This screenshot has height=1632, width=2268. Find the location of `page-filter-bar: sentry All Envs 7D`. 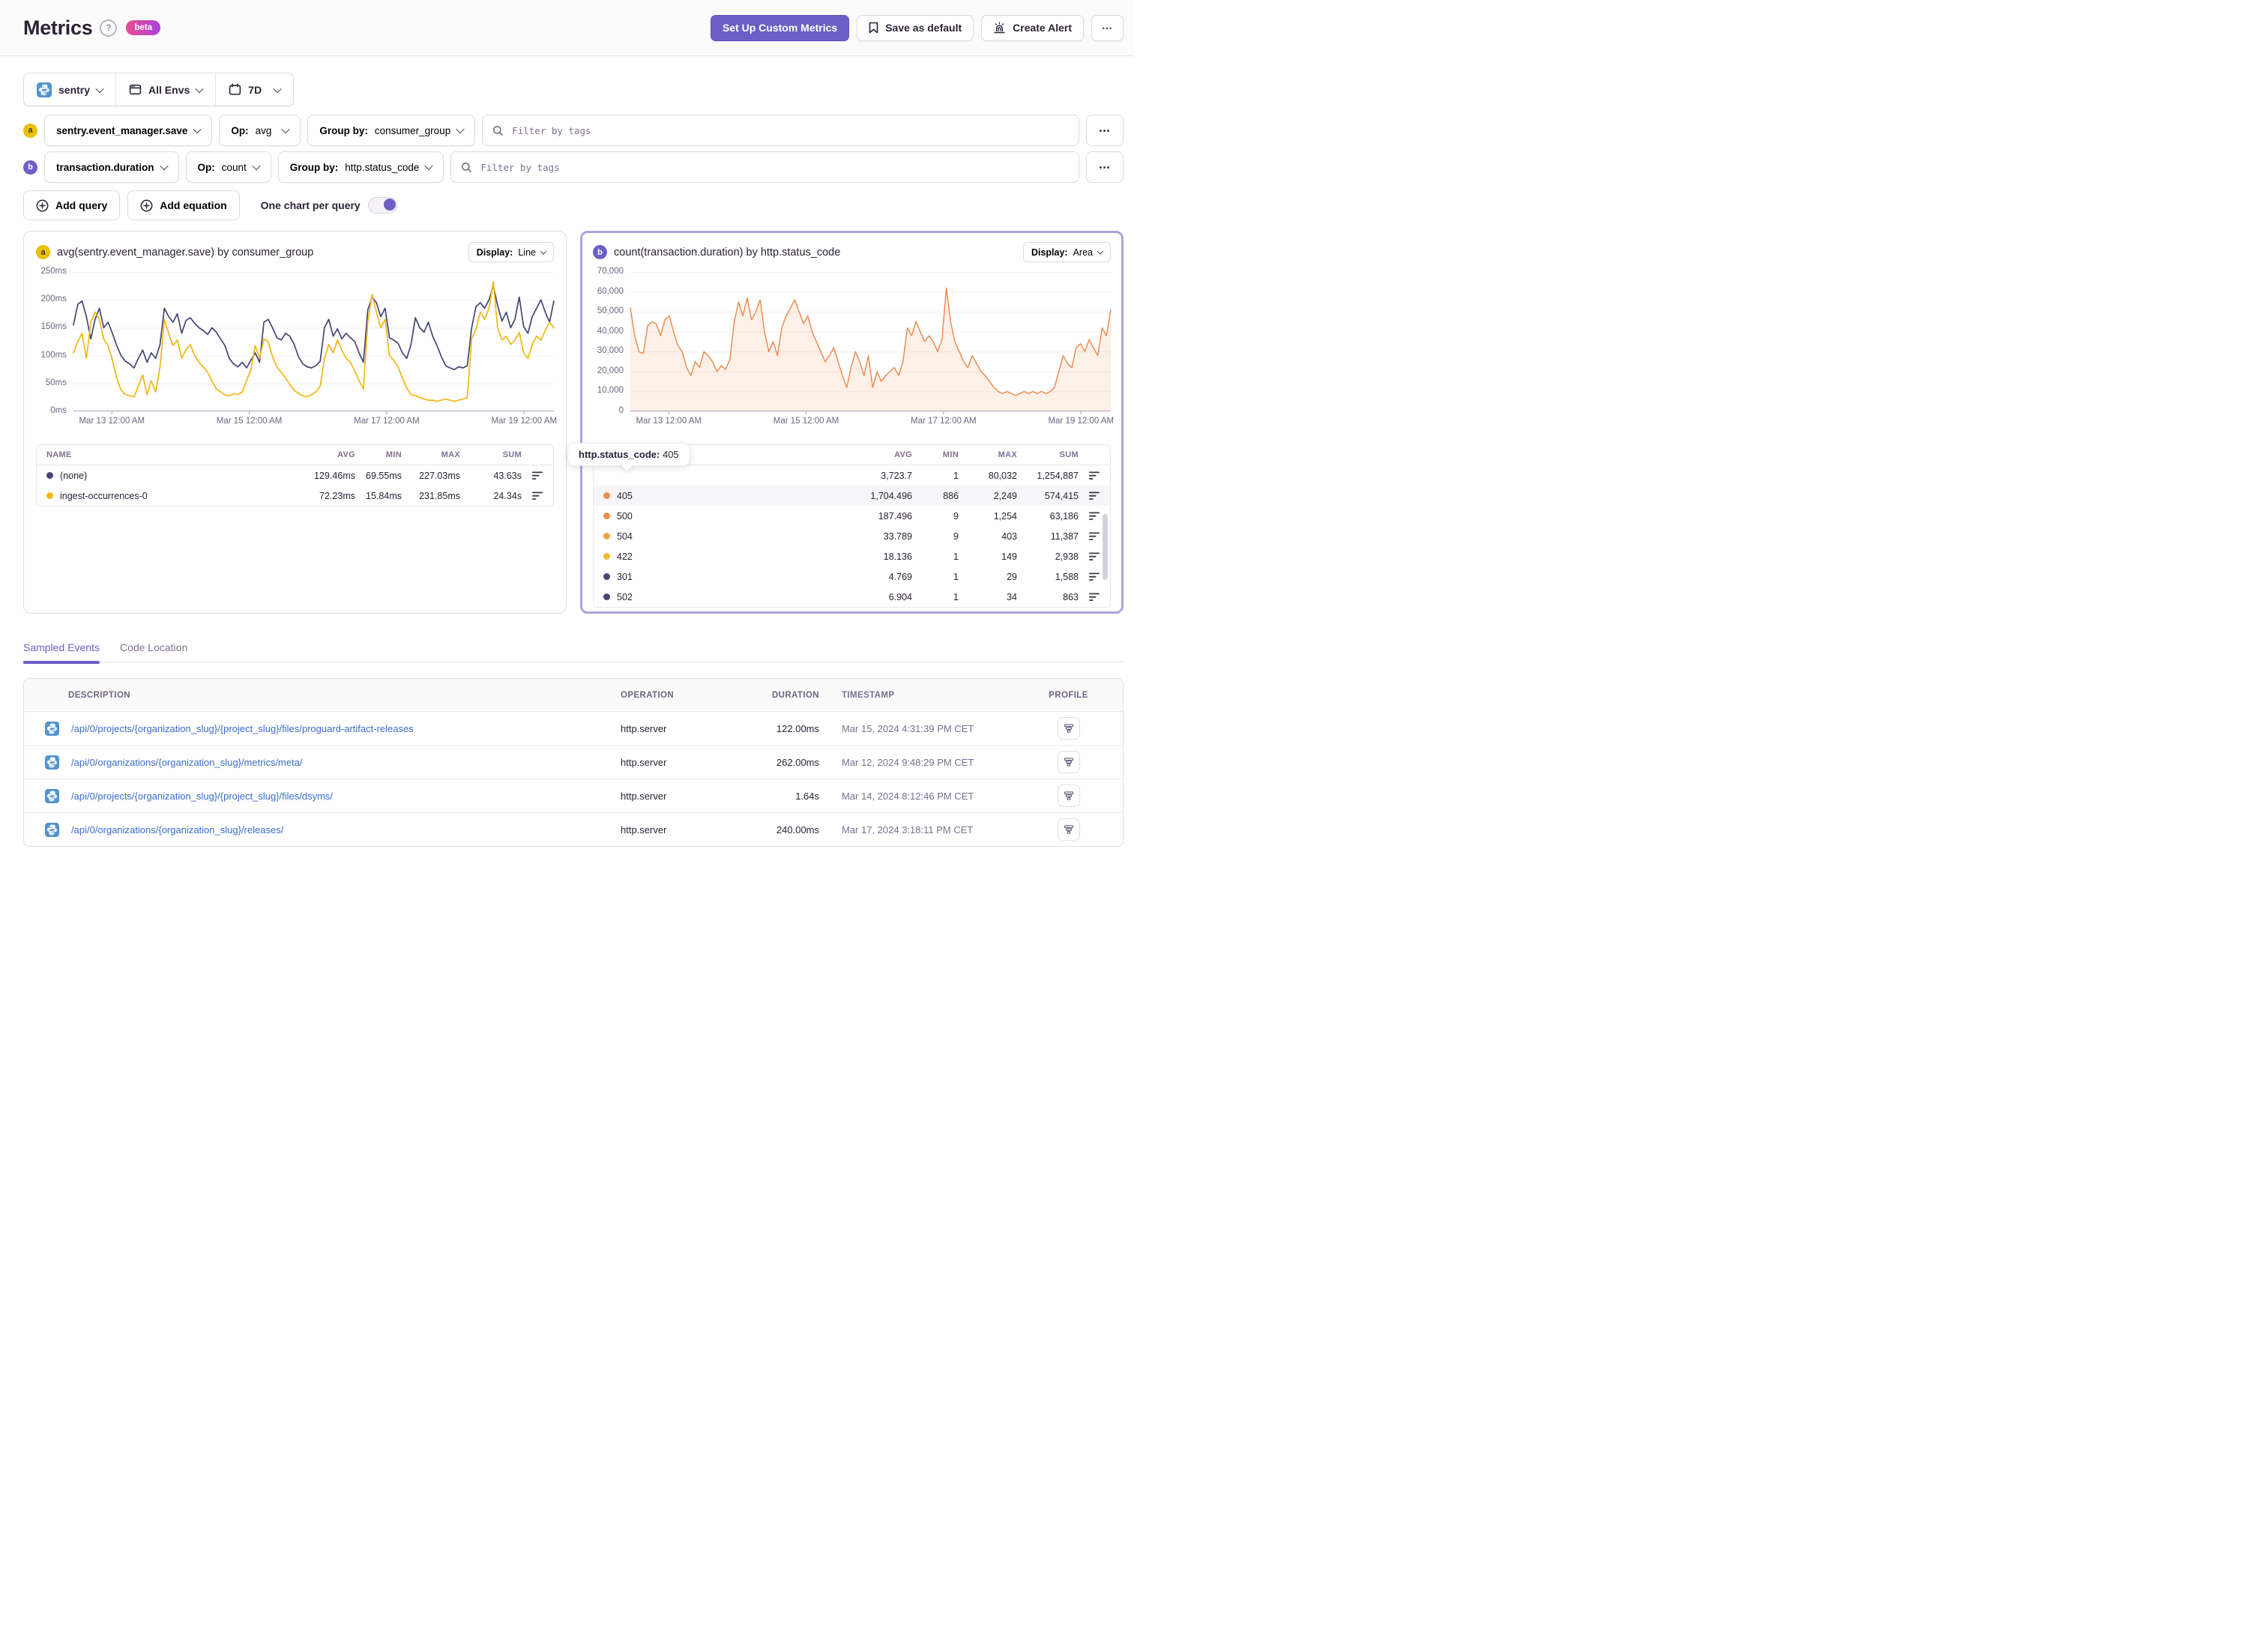

page-filter-bar: sentry All Envs 7D is located at coordinates (159, 89).